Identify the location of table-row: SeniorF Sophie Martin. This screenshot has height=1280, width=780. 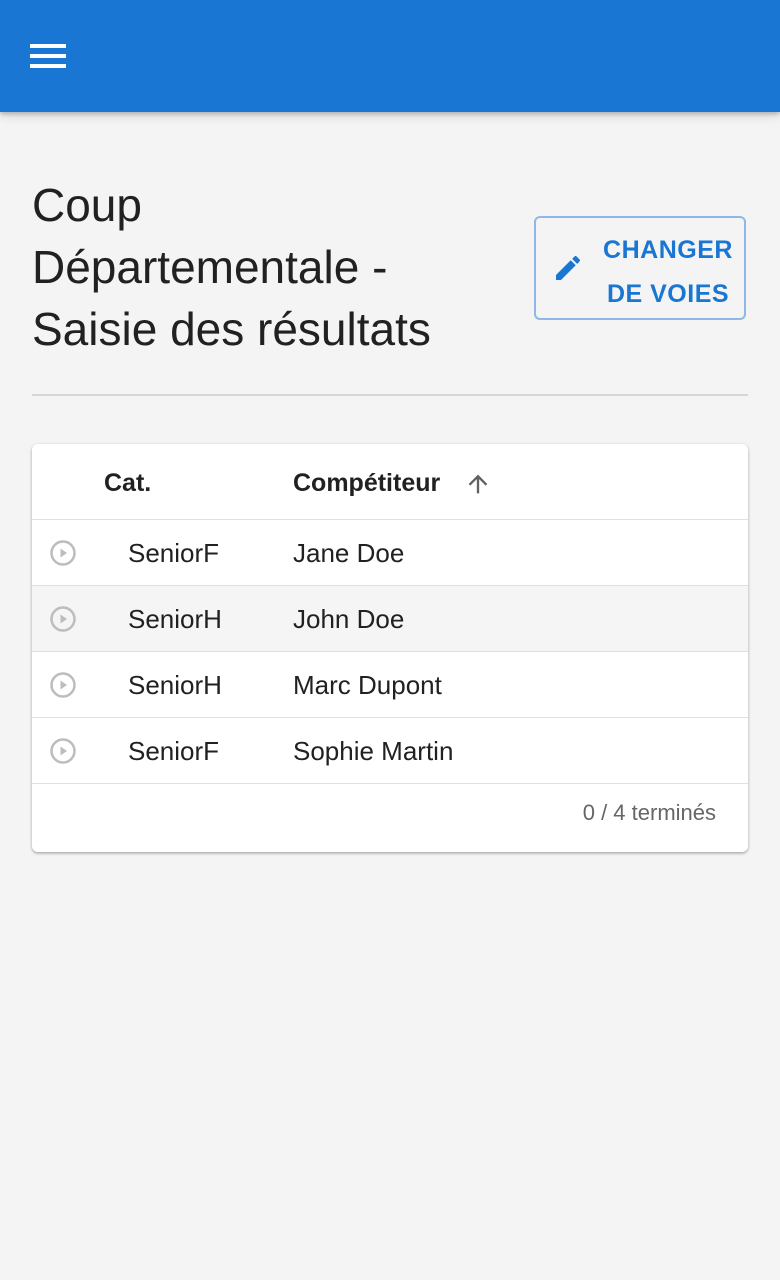
(390, 751).